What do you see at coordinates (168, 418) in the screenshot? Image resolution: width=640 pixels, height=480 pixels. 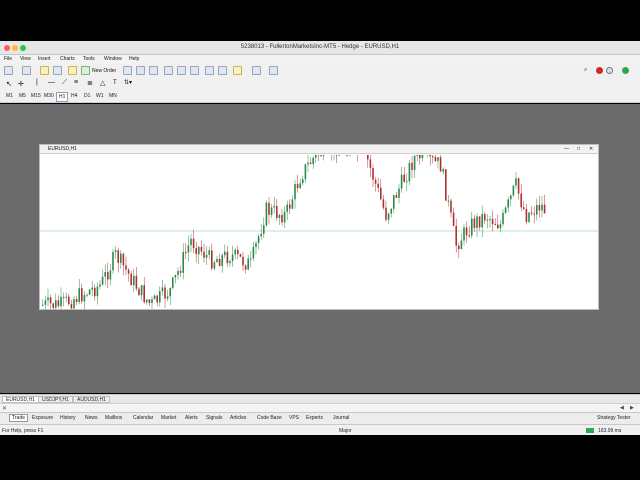 I see `tab-market: Market` at bounding box center [168, 418].